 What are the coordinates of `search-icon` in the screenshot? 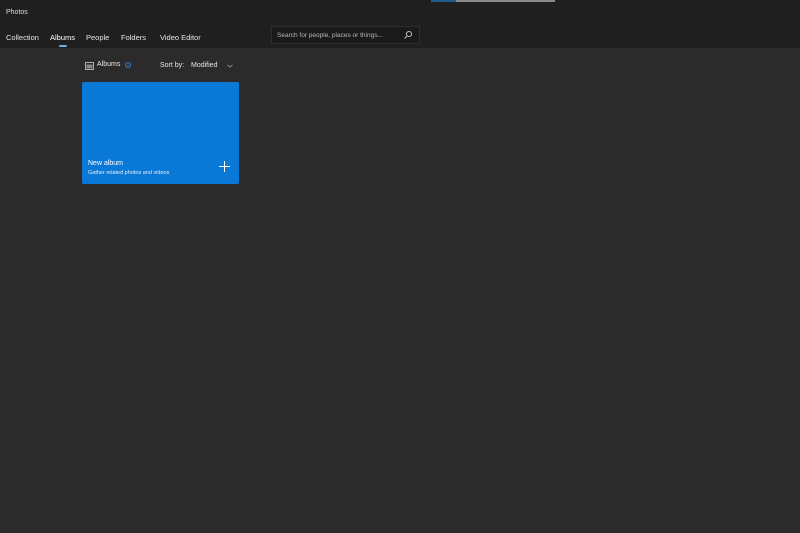 It's located at (408, 35).